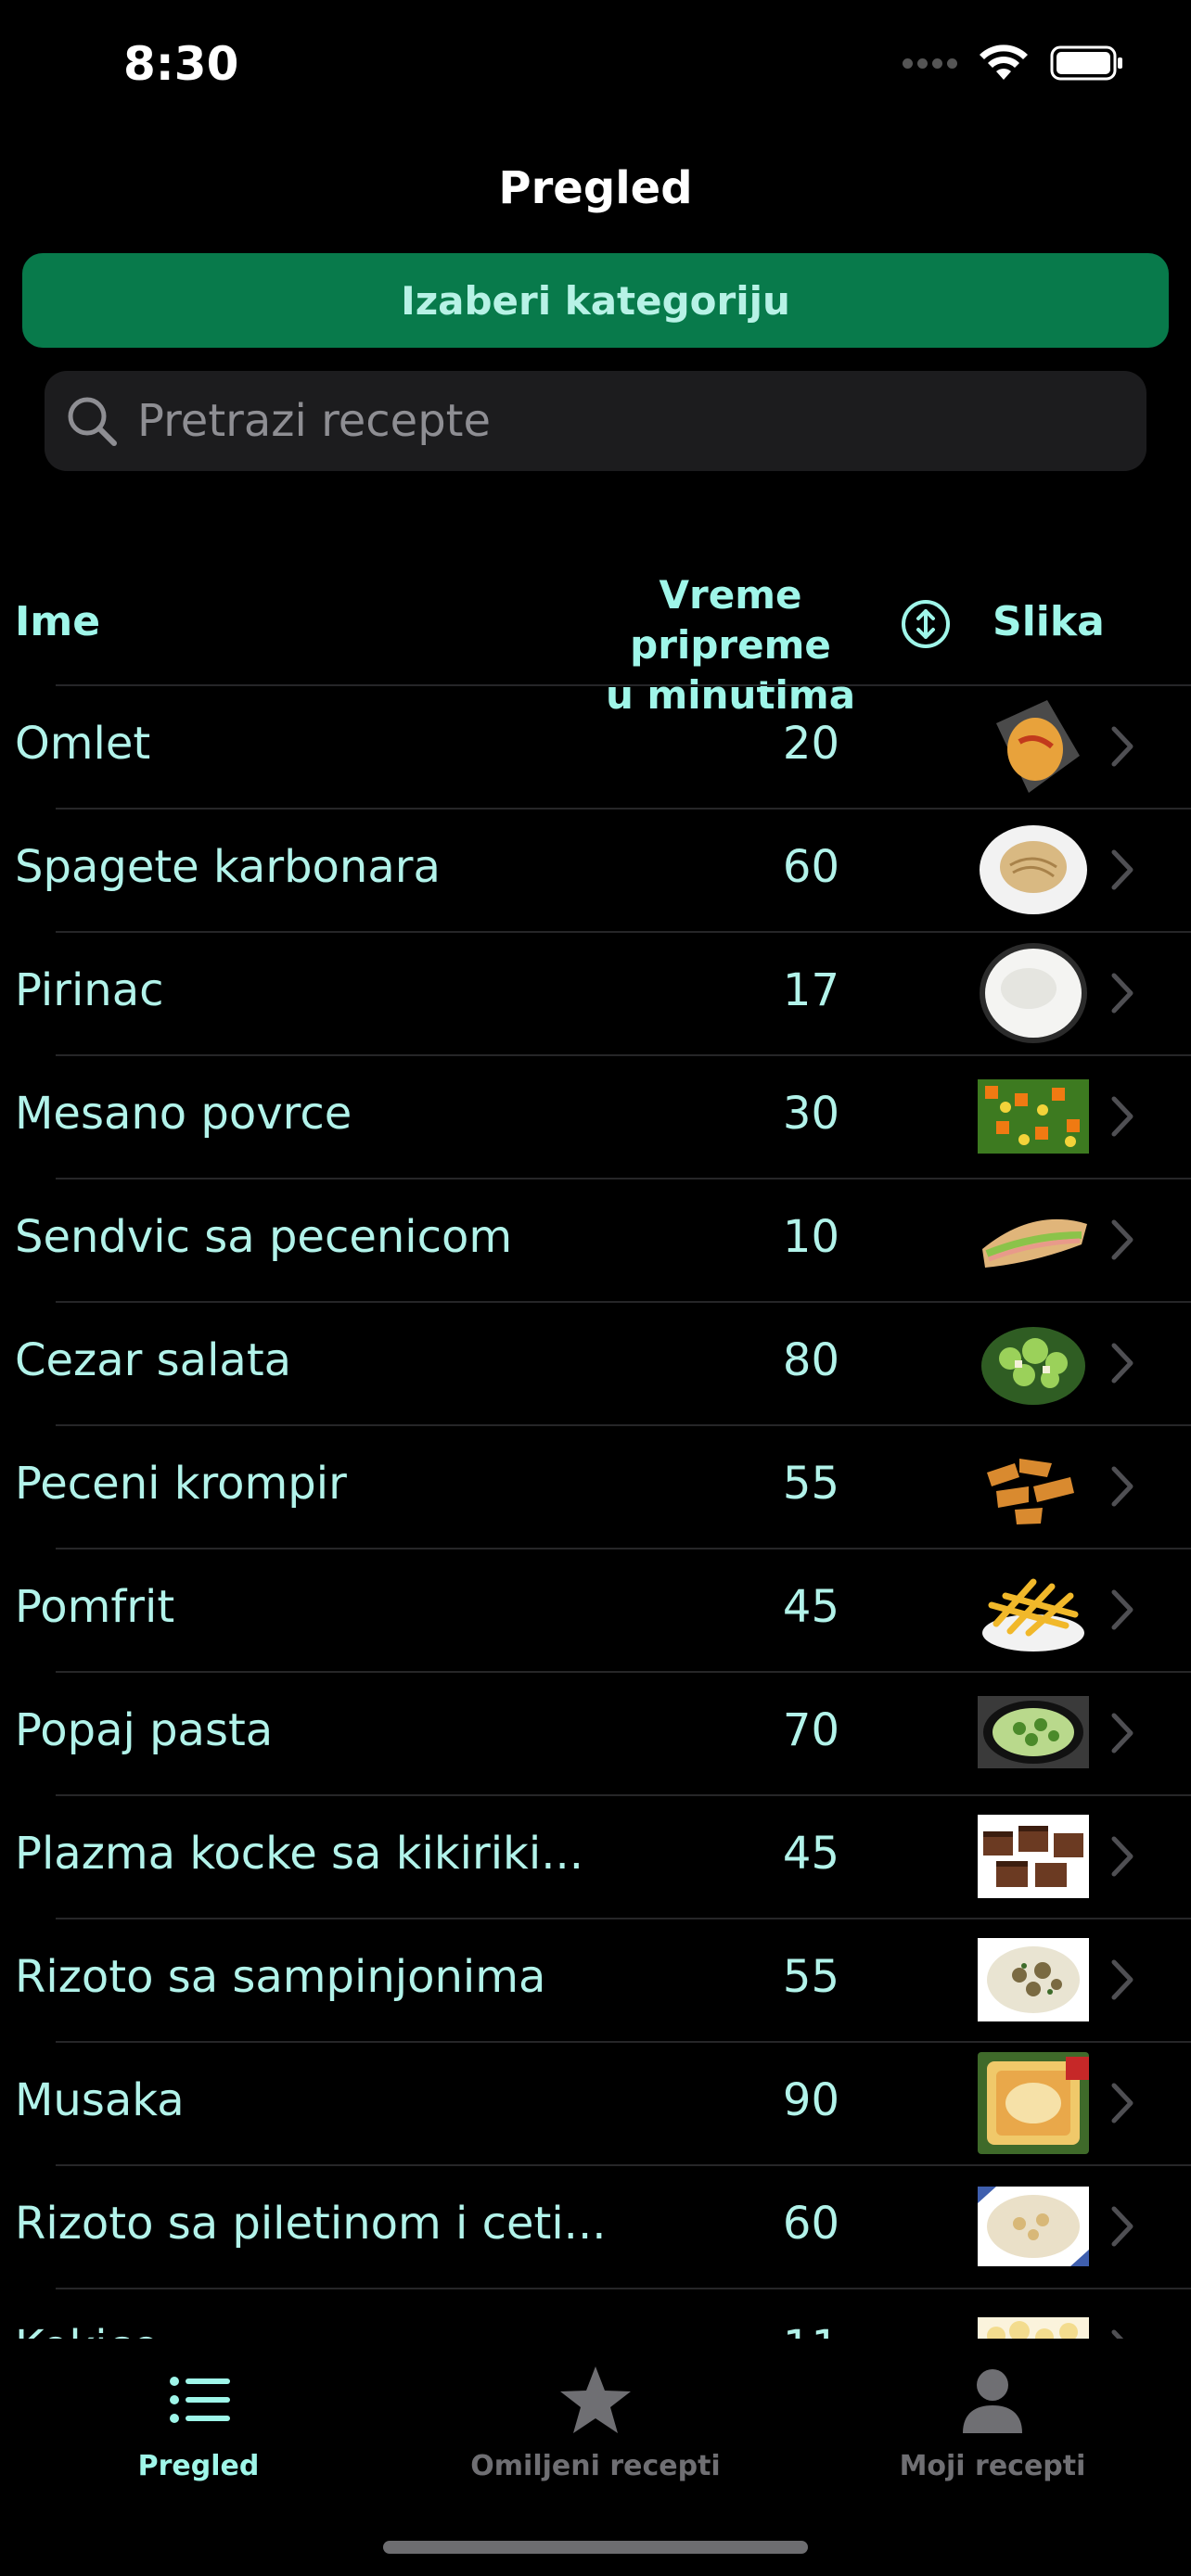 The image size is (1191, 2576). Describe the element at coordinates (810, 1237) in the screenshot. I see `recipe-prep-time: 10` at that location.